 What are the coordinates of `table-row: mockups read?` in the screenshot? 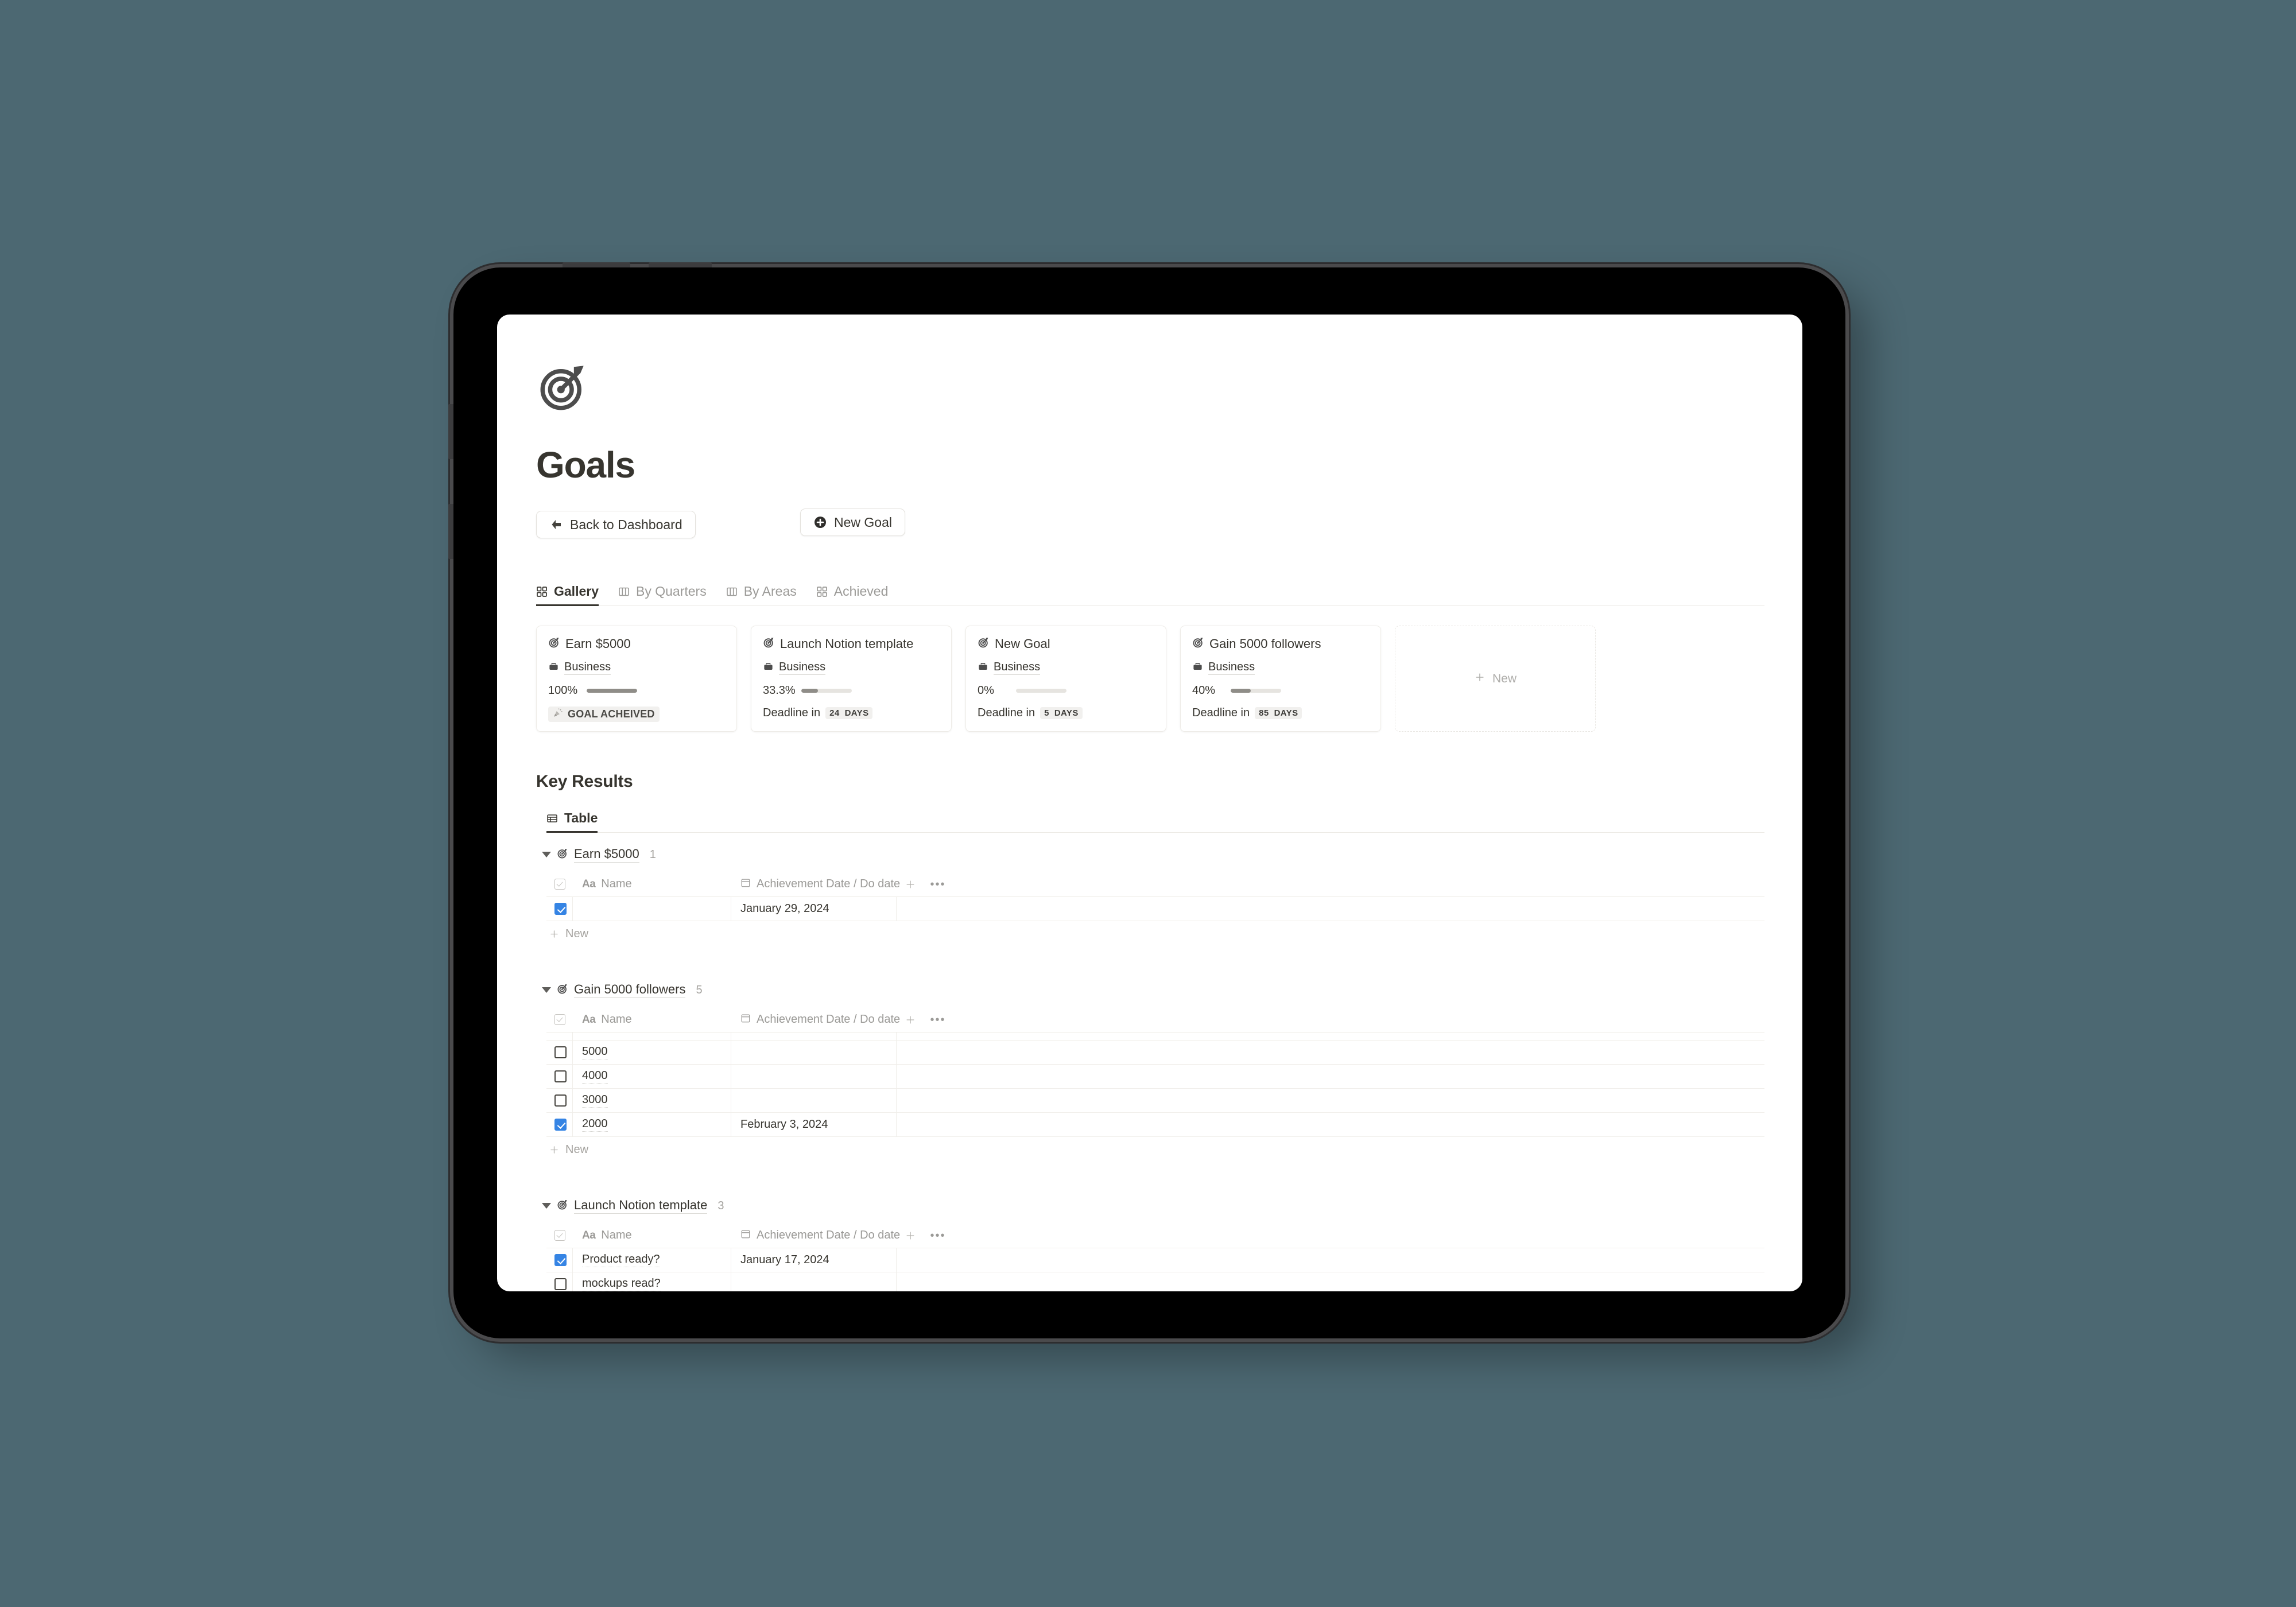 It's located at (1155, 1282).